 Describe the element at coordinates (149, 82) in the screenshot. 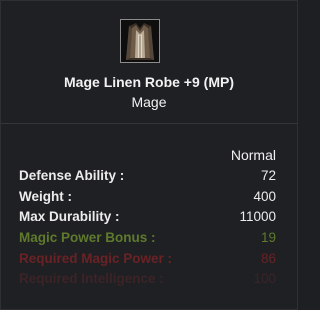

I see `item-name: Mage Linen Robe +9 (MP)` at that location.